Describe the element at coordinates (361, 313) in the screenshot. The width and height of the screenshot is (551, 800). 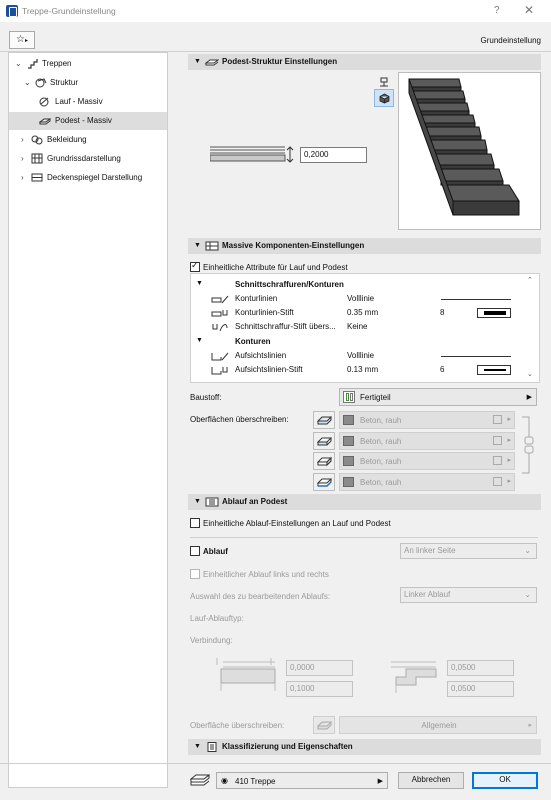
I see `table-row: Konturlinien-Stift 0.35 mm 8` at that location.